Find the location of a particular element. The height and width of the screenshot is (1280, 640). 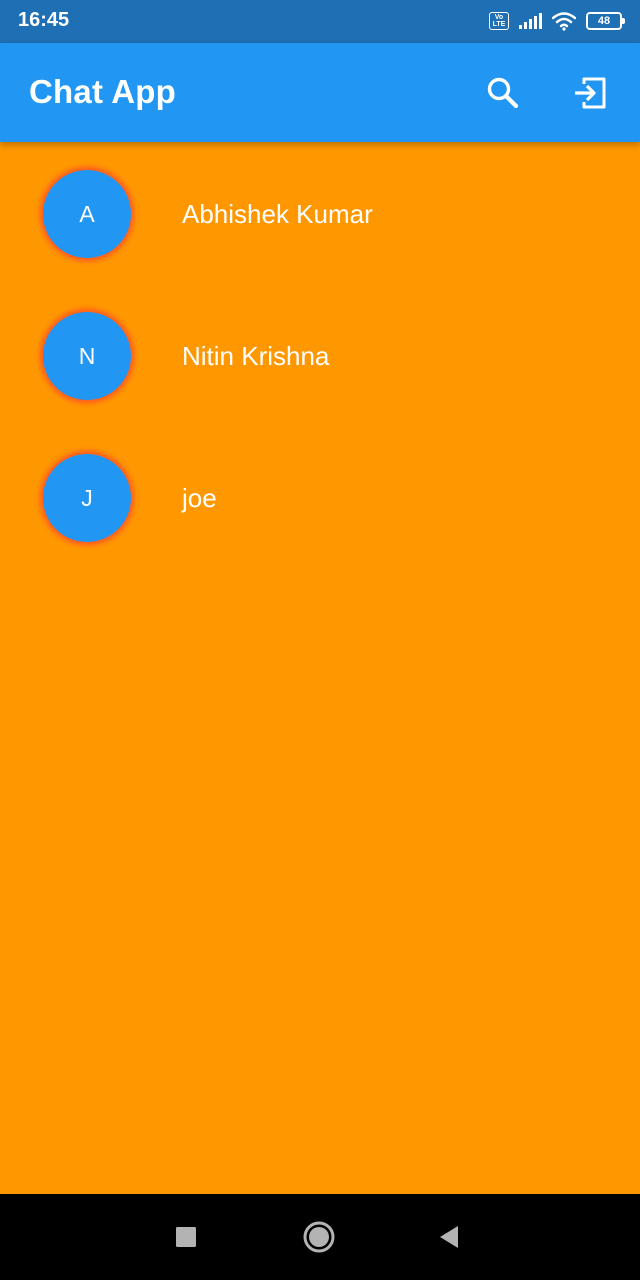

user-list-item: N Nitin Krishna is located at coordinates (320, 355).